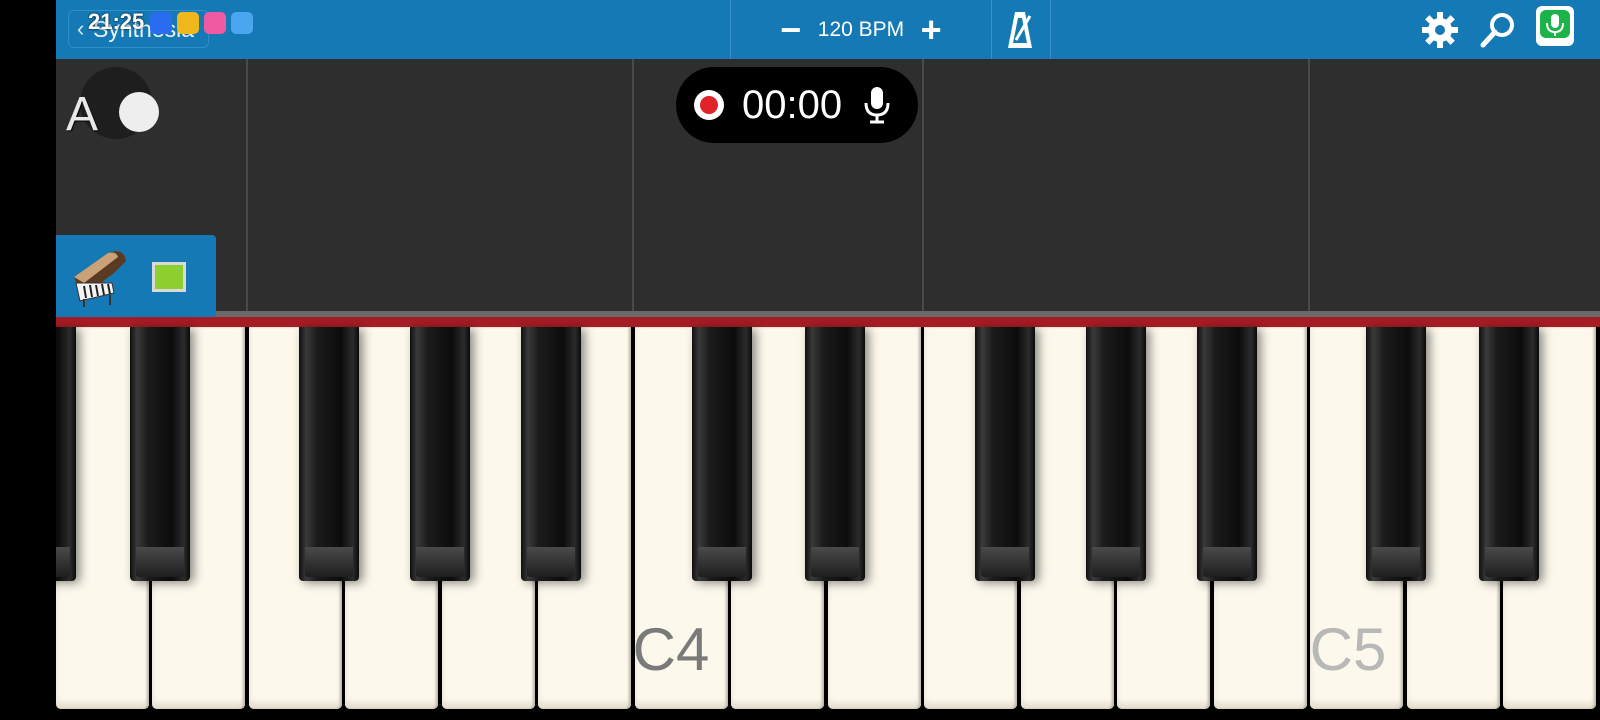 The width and height of the screenshot is (1600, 720). I want to click on toggle-knob, so click(139, 112).